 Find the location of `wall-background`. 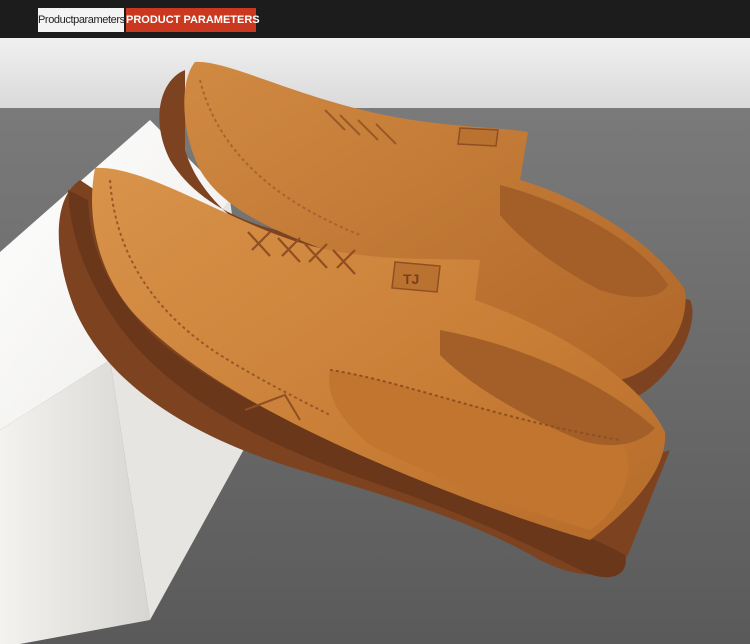

wall-background is located at coordinates (375, 74).